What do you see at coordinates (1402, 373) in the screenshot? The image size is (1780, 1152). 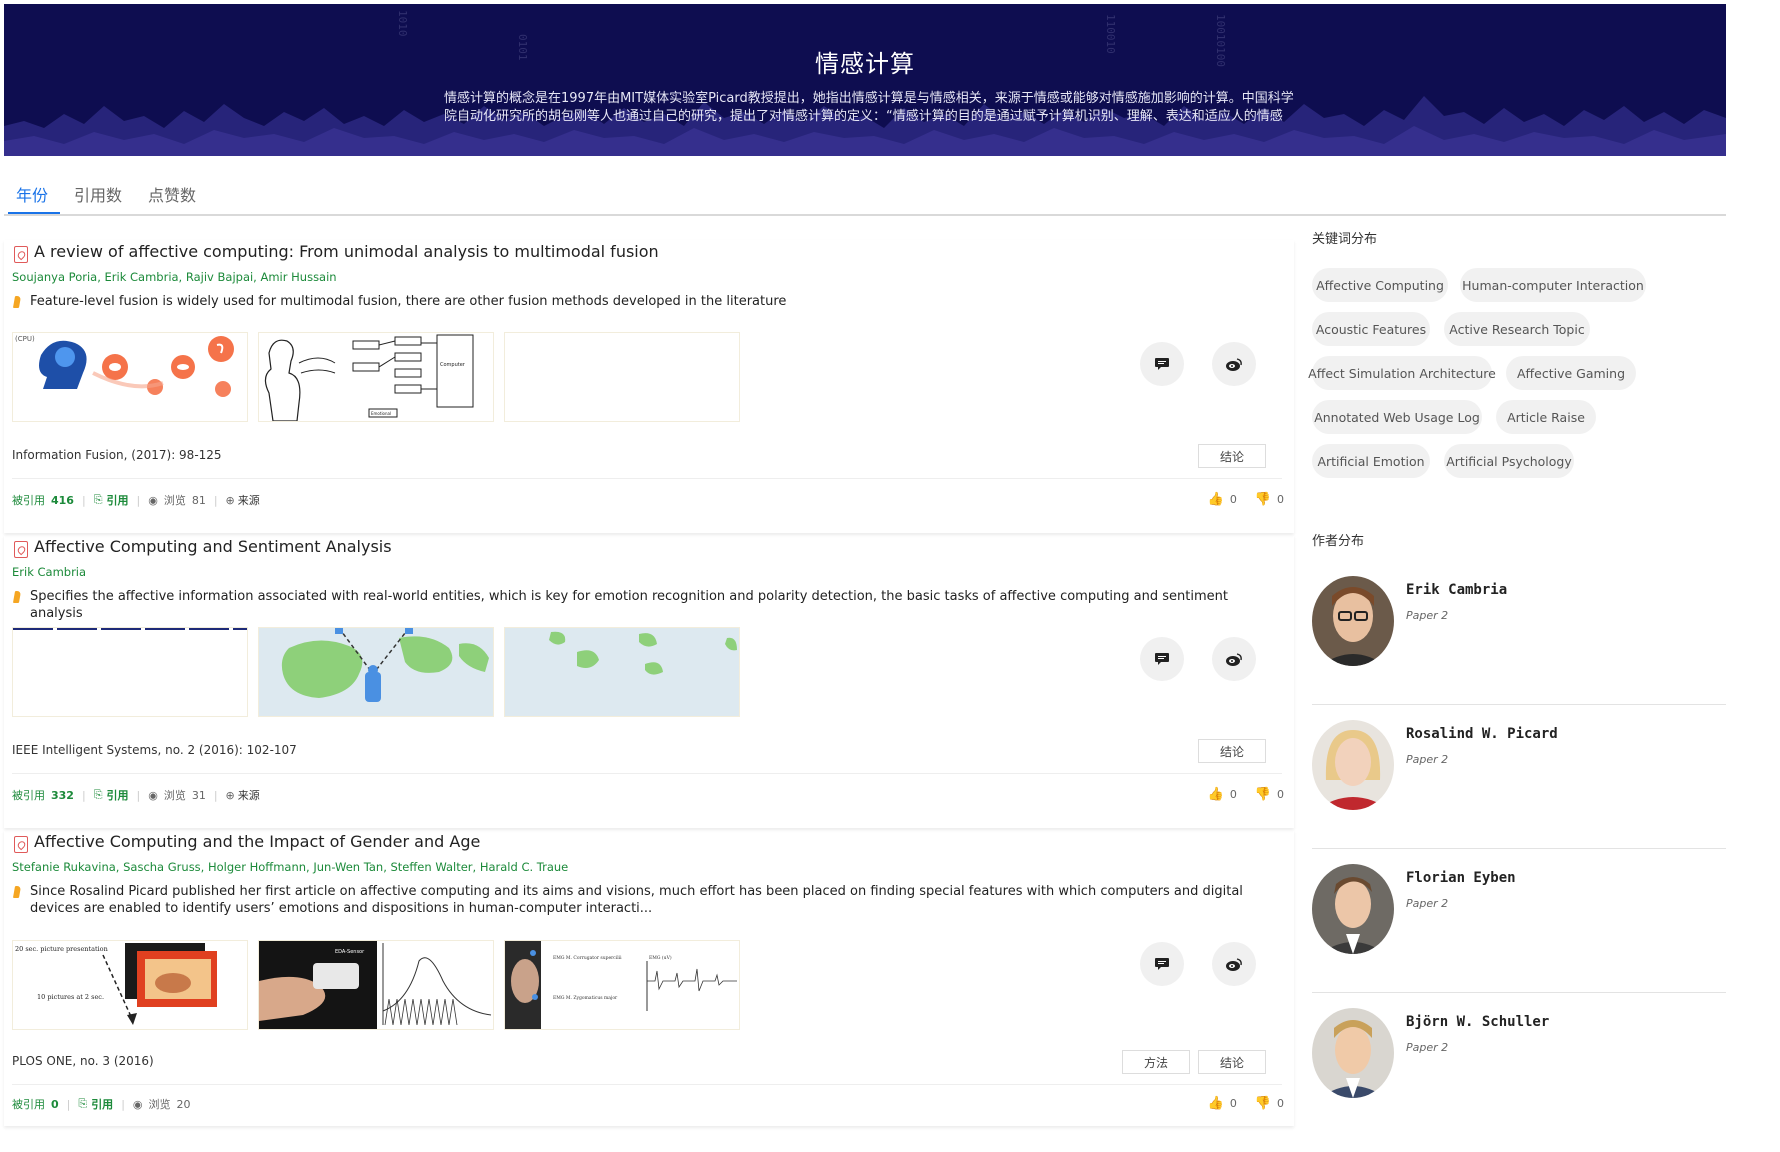 I see `keyword-tag: Affect Simulation Architecture` at bounding box center [1402, 373].